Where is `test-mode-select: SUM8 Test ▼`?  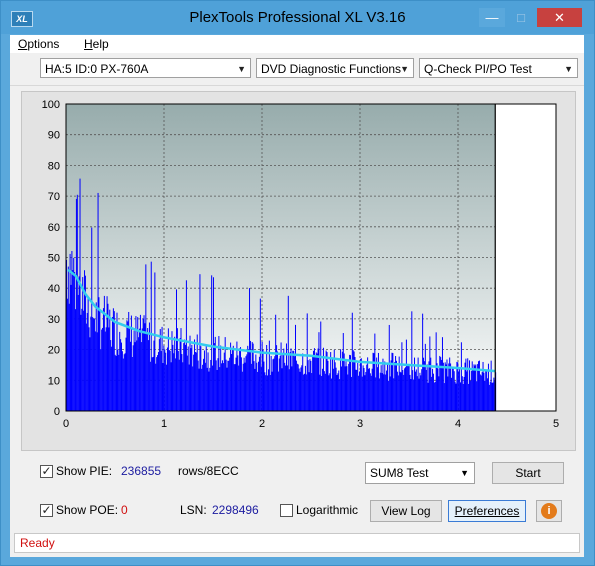
test-mode-select: SUM8 Test ▼ is located at coordinates (420, 473).